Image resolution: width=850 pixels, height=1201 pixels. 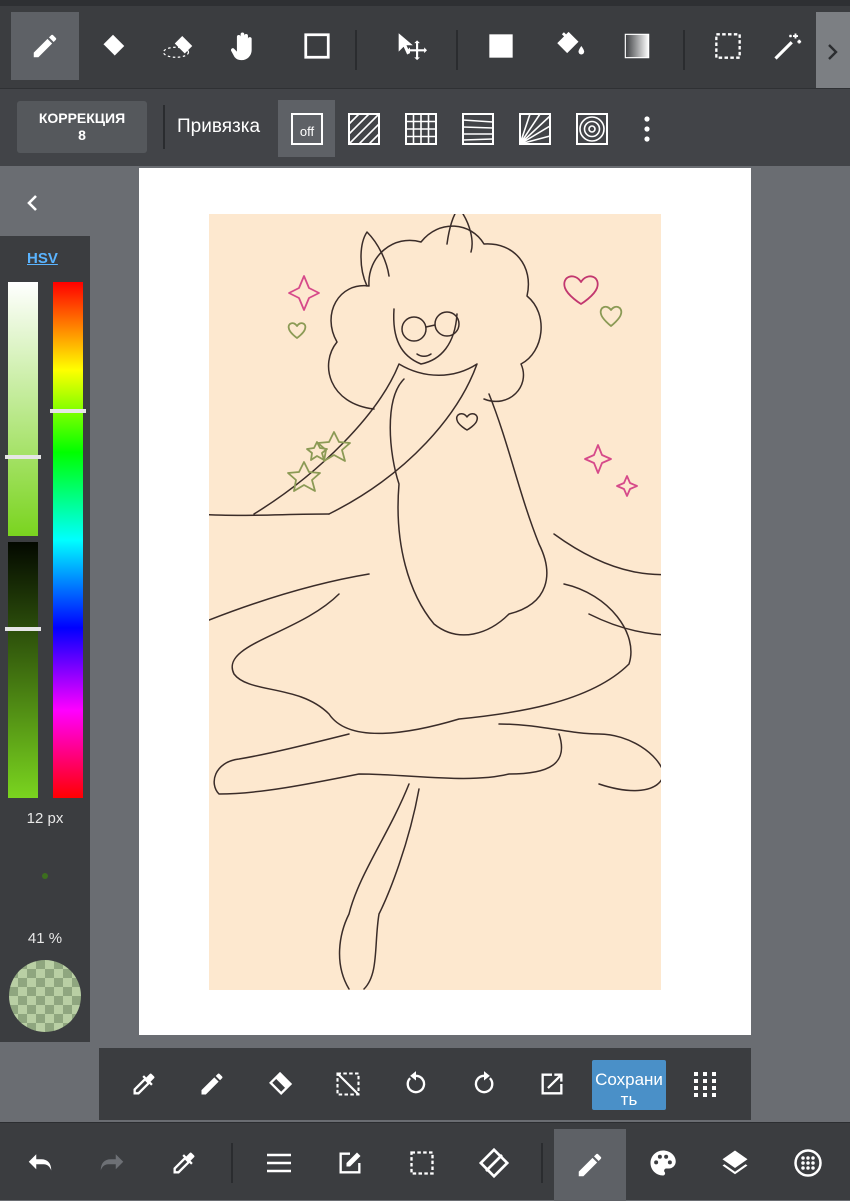 What do you see at coordinates (23, 457) in the screenshot?
I see `saturation-slider-handle` at bounding box center [23, 457].